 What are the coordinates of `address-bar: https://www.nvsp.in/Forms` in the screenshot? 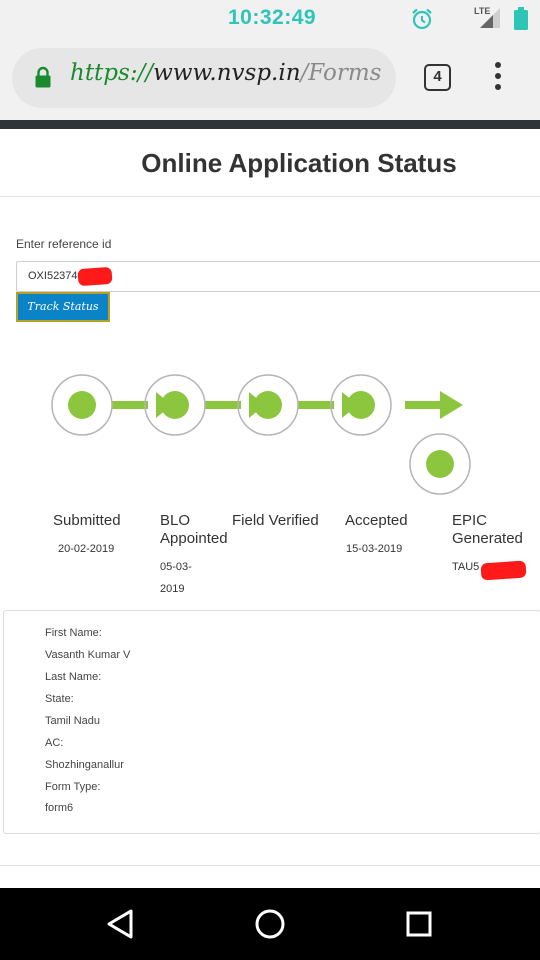 It's located at (204, 78).